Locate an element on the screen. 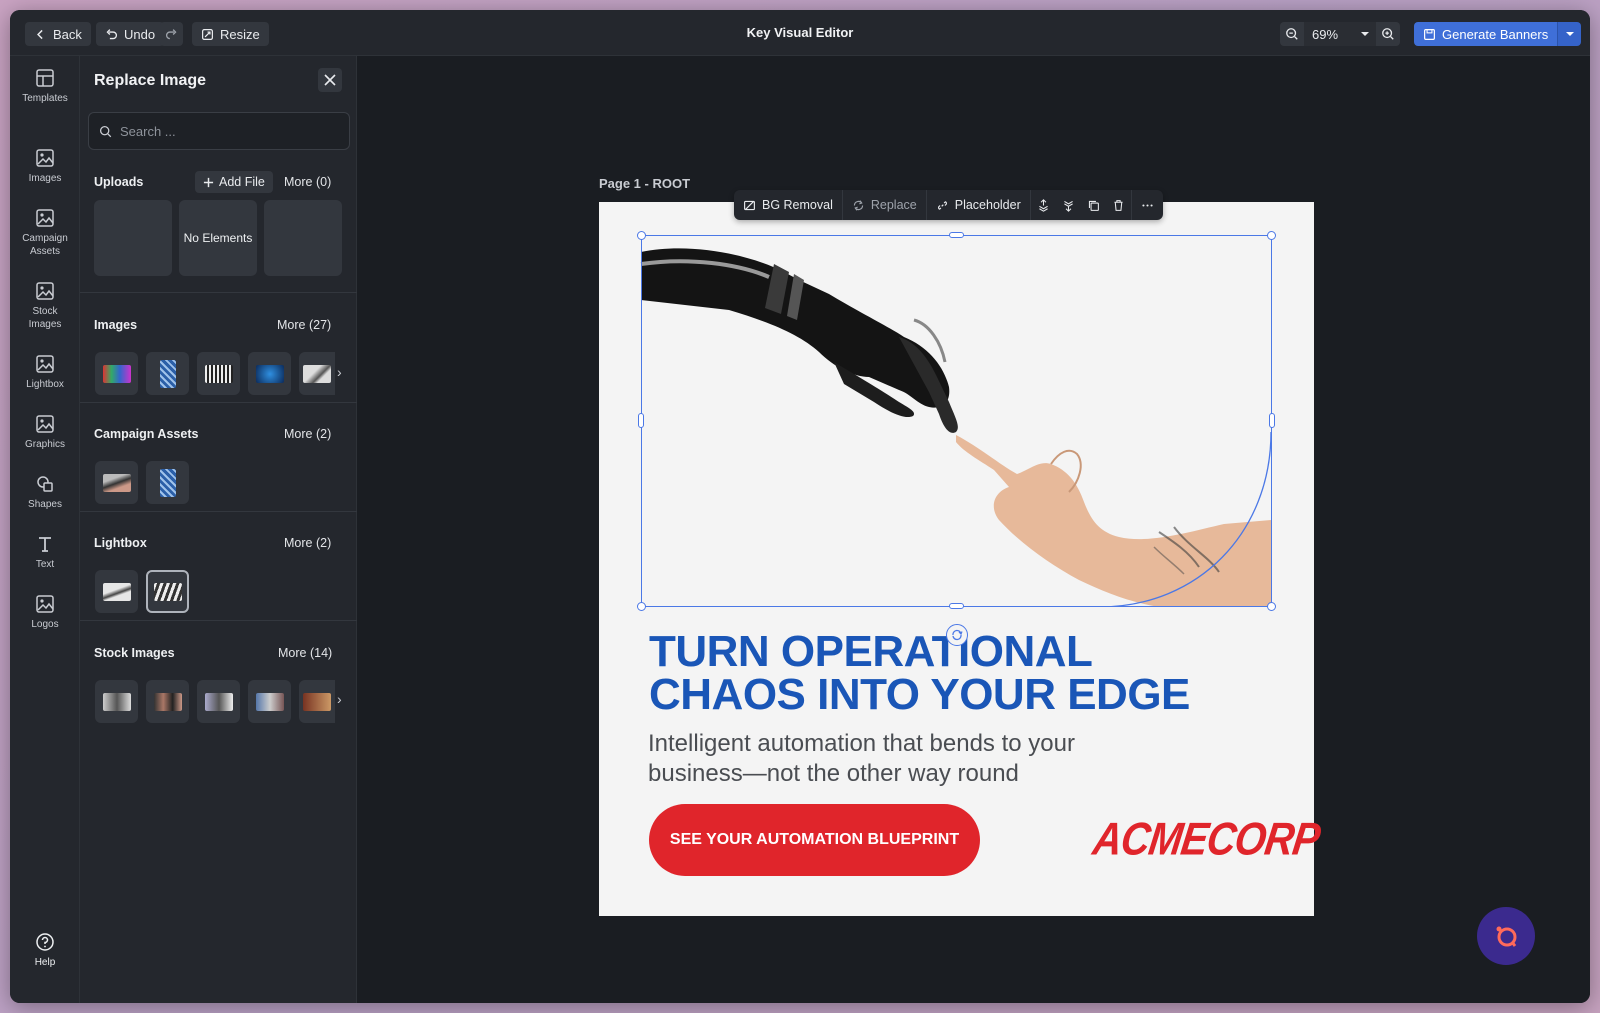 This screenshot has height=1013, width=1600. zoom-in-button is located at coordinates (1388, 34).